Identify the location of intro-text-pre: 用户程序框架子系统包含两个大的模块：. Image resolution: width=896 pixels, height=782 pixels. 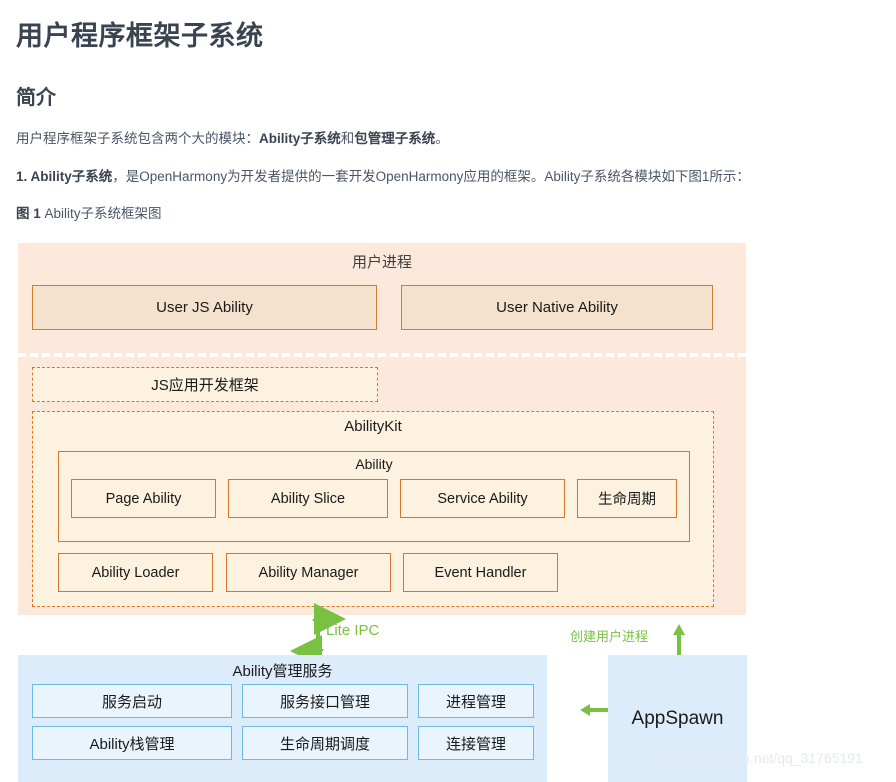
(137, 138).